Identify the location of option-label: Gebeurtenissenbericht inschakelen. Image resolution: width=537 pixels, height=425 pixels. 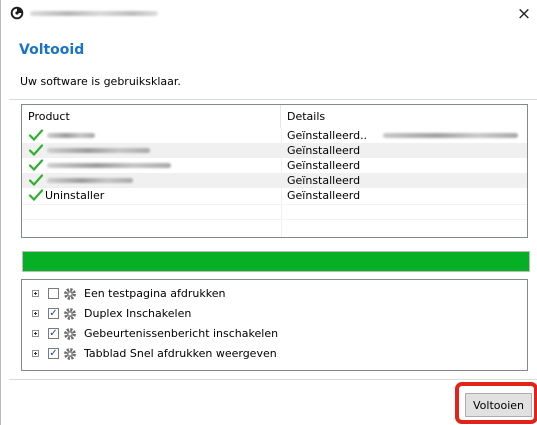
(181, 333).